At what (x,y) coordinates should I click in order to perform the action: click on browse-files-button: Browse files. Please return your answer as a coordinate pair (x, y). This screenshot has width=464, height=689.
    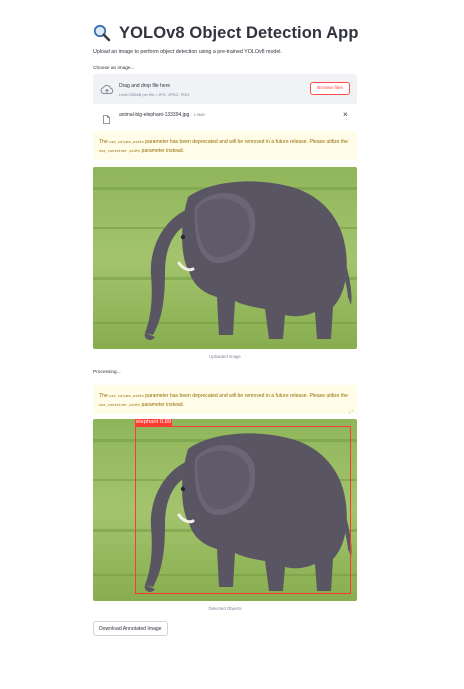
    Looking at the image, I should click on (330, 88).